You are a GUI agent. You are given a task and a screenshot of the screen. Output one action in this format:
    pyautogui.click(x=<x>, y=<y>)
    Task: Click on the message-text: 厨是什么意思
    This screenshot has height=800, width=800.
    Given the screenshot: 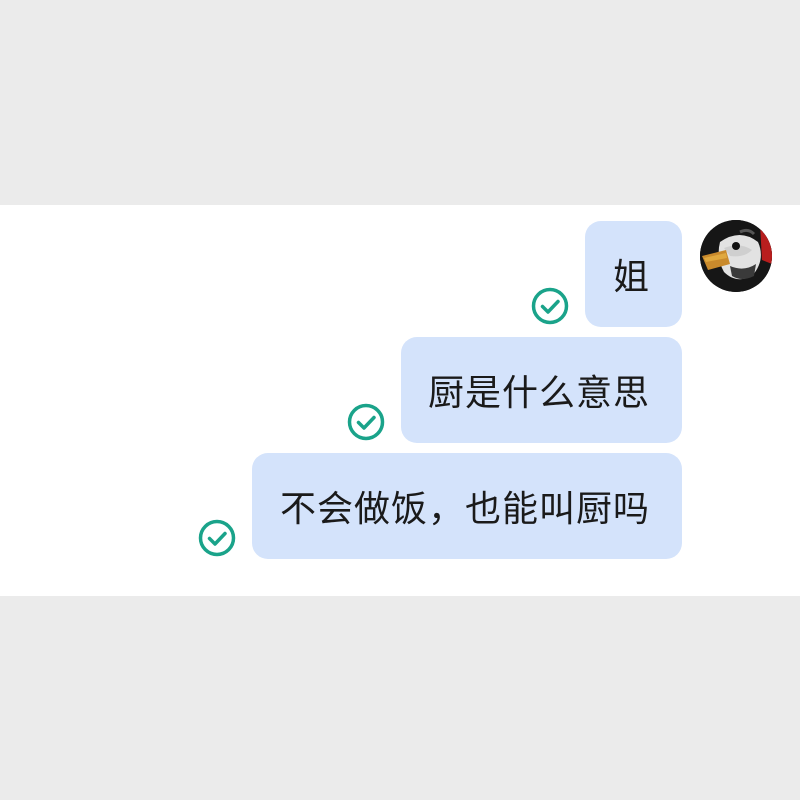 What is the action you would take?
    pyautogui.click(x=538, y=393)
    